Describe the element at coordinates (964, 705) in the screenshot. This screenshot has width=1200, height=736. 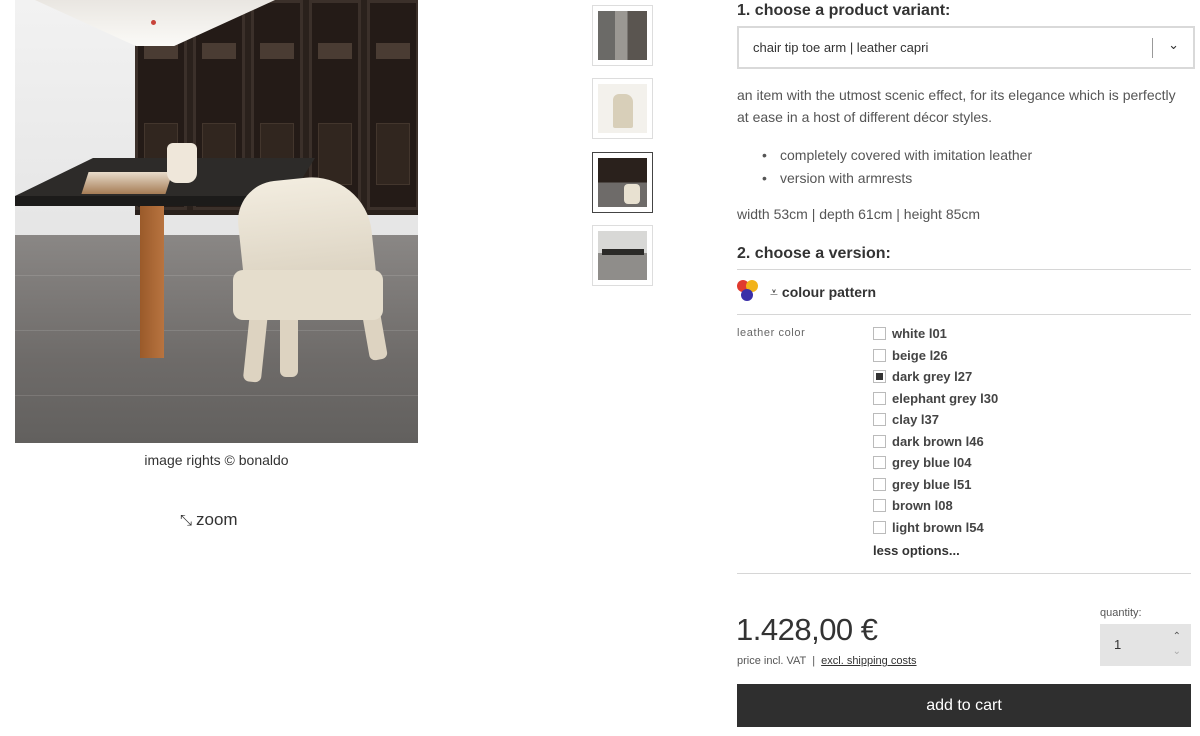
I see `add-to-cart-button: add to cart` at that location.